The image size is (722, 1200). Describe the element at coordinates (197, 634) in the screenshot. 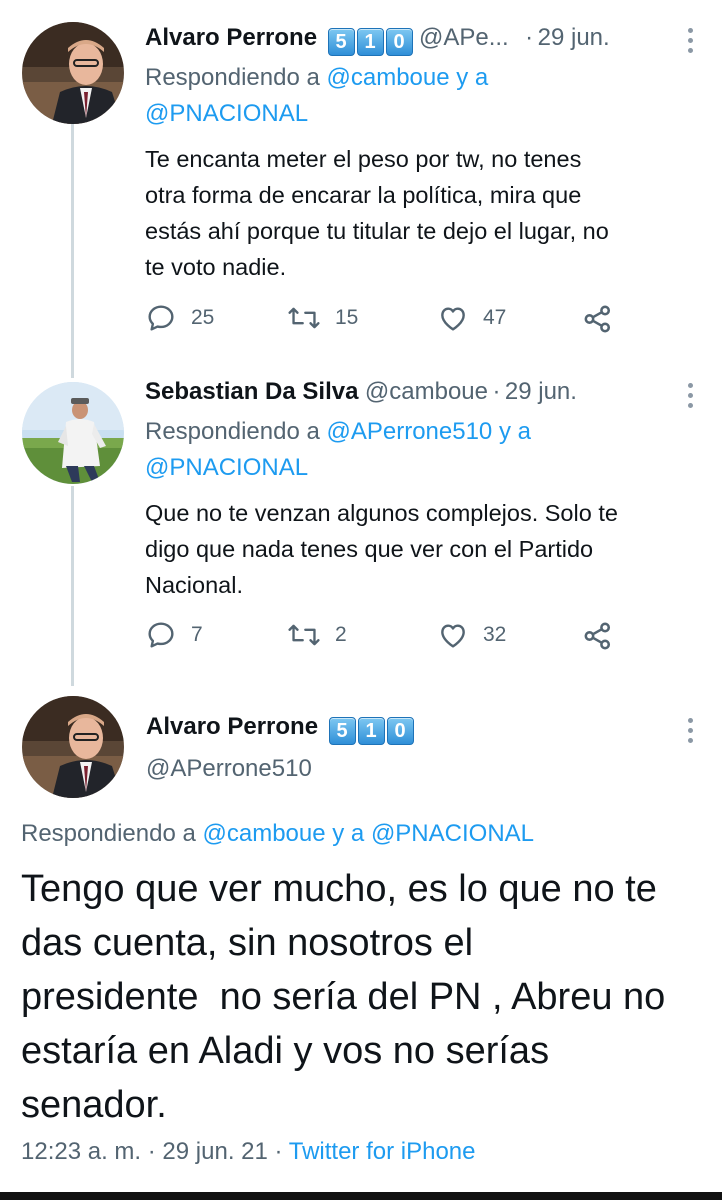

I see `reply-count: 7` at that location.